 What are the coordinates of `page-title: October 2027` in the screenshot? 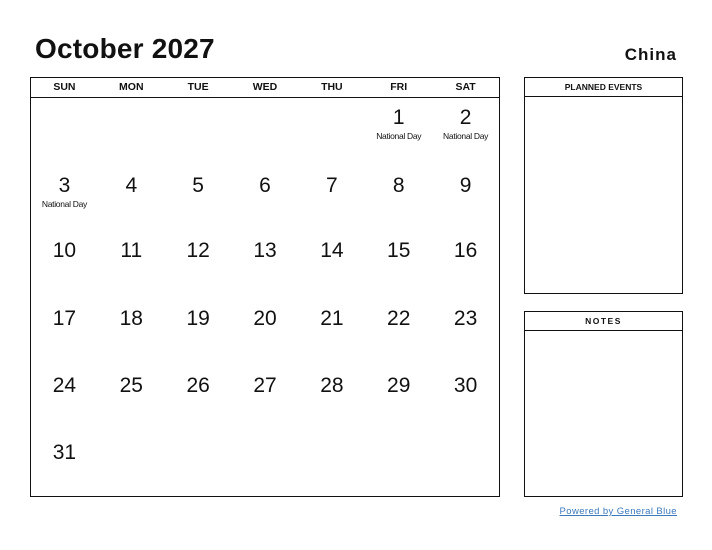 It's located at (125, 48).